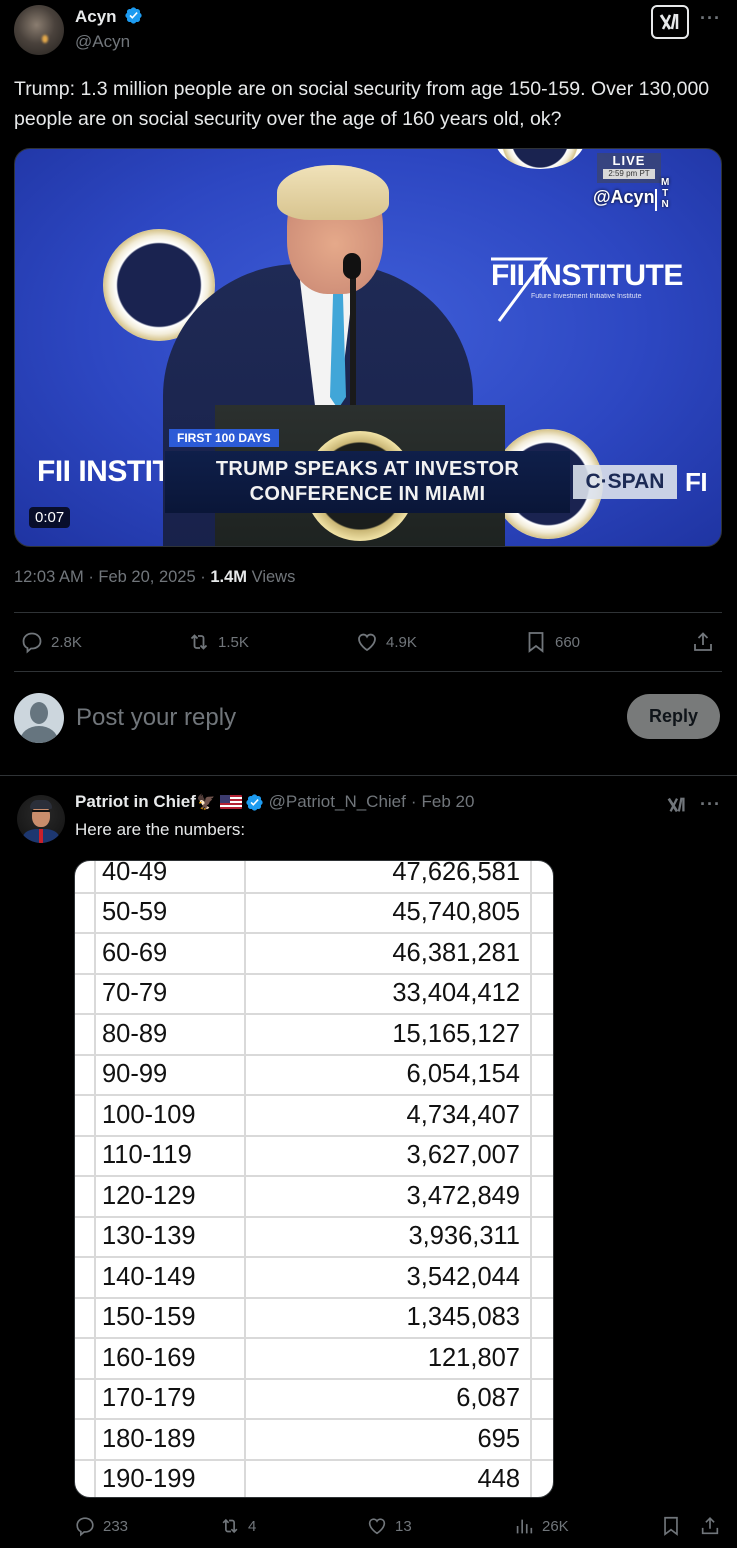 The image size is (737, 1548). I want to click on author-name-row: Acyn, so click(109, 16).